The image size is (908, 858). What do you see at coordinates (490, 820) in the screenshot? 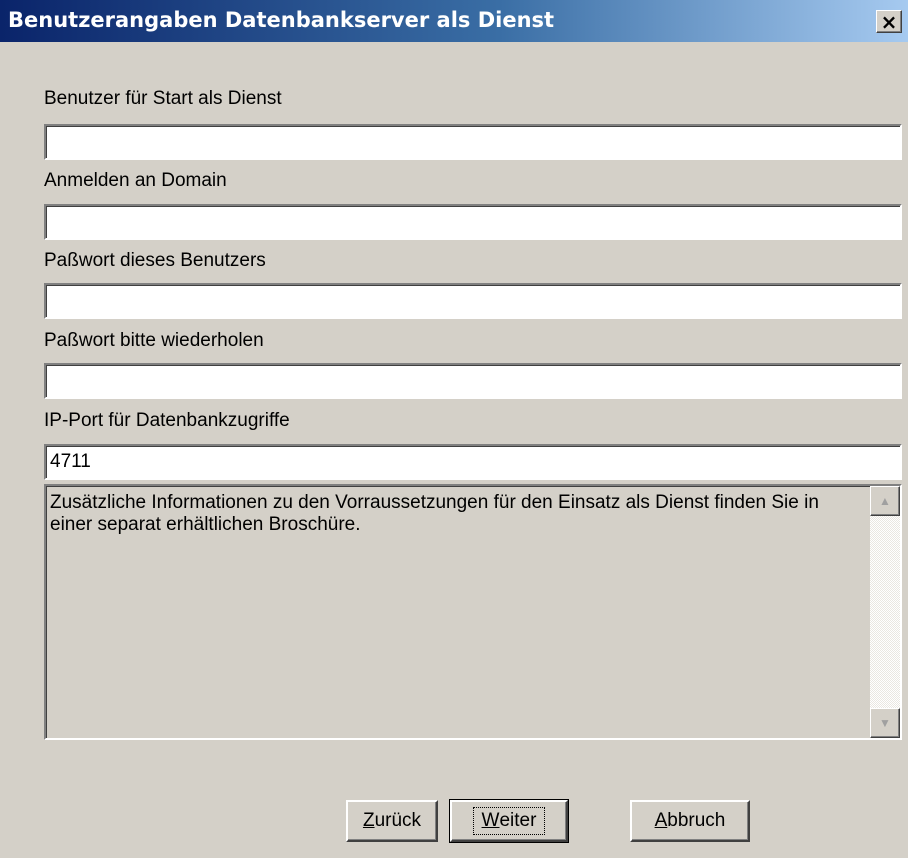
I see `next-mnemonic: W` at bounding box center [490, 820].